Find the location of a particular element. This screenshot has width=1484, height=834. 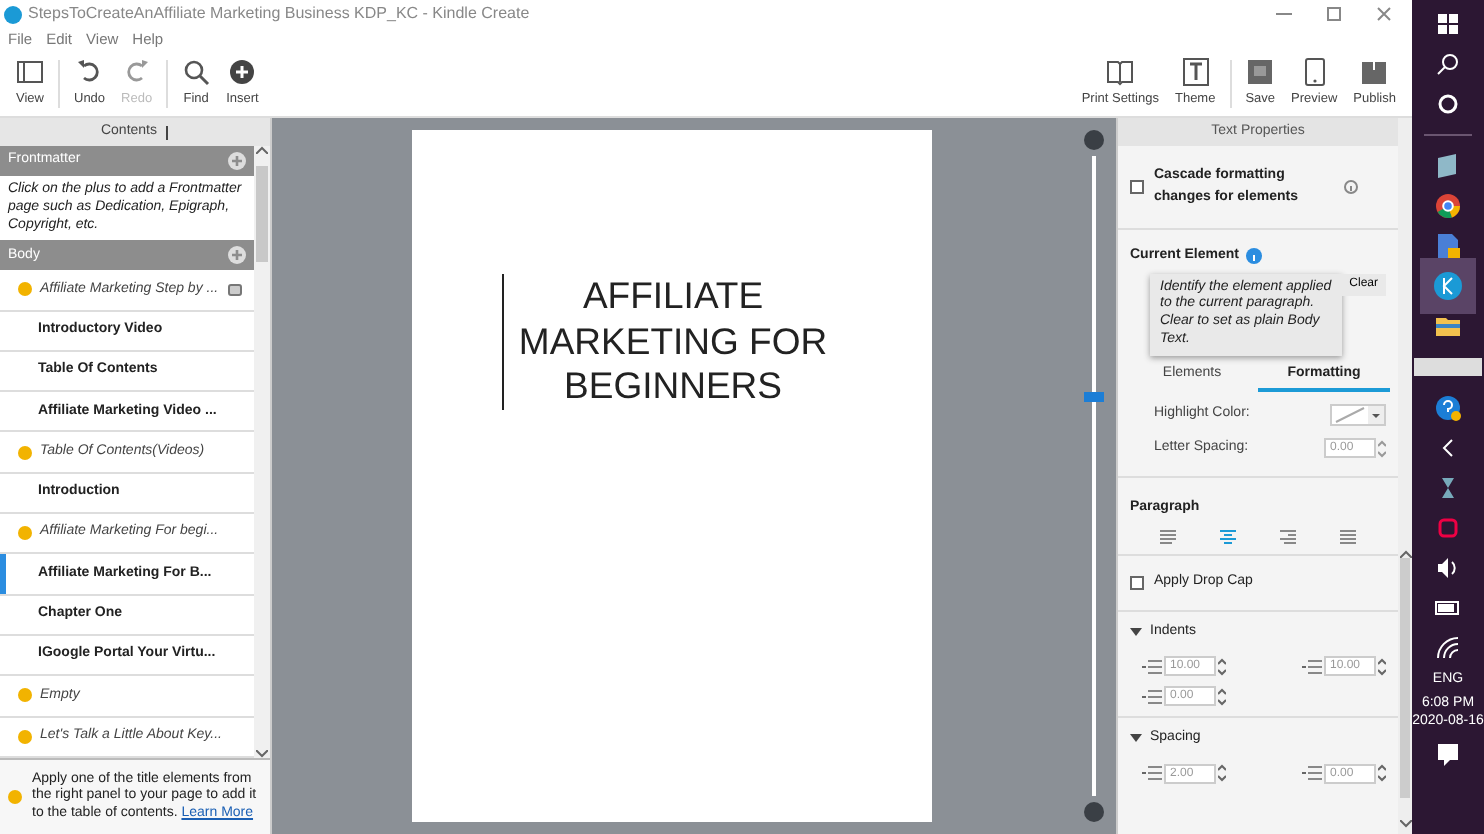

book-icon is located at coordinates (1120, 72).